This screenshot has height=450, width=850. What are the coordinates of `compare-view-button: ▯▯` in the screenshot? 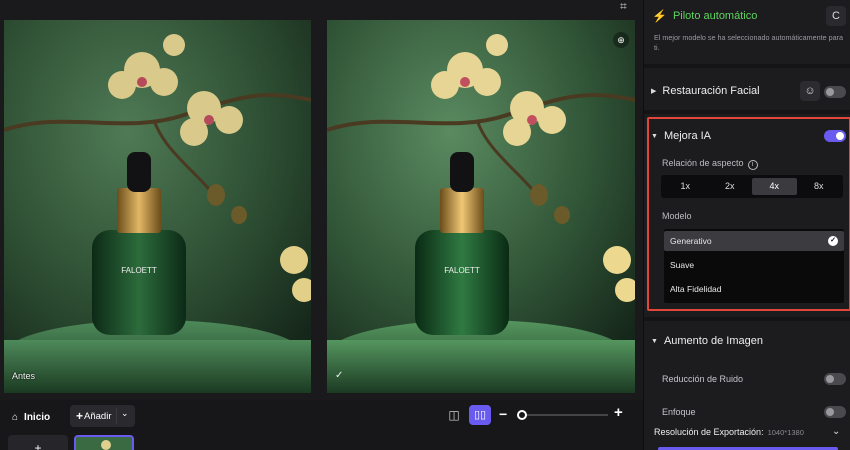 It's located at (480, 415).